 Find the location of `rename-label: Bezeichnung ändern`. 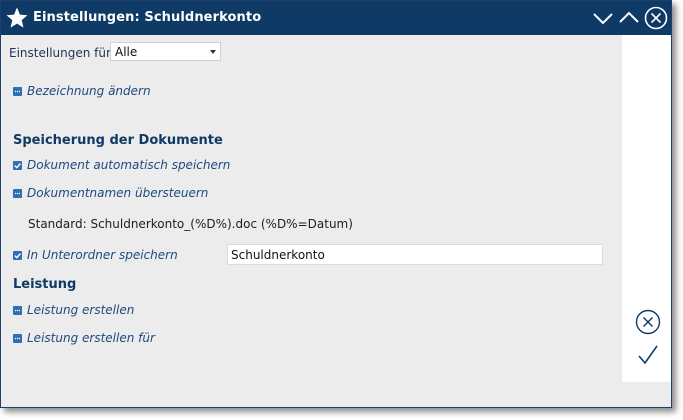

rename-label: Bezeichnung ändern is located at coordinates (89, 91).